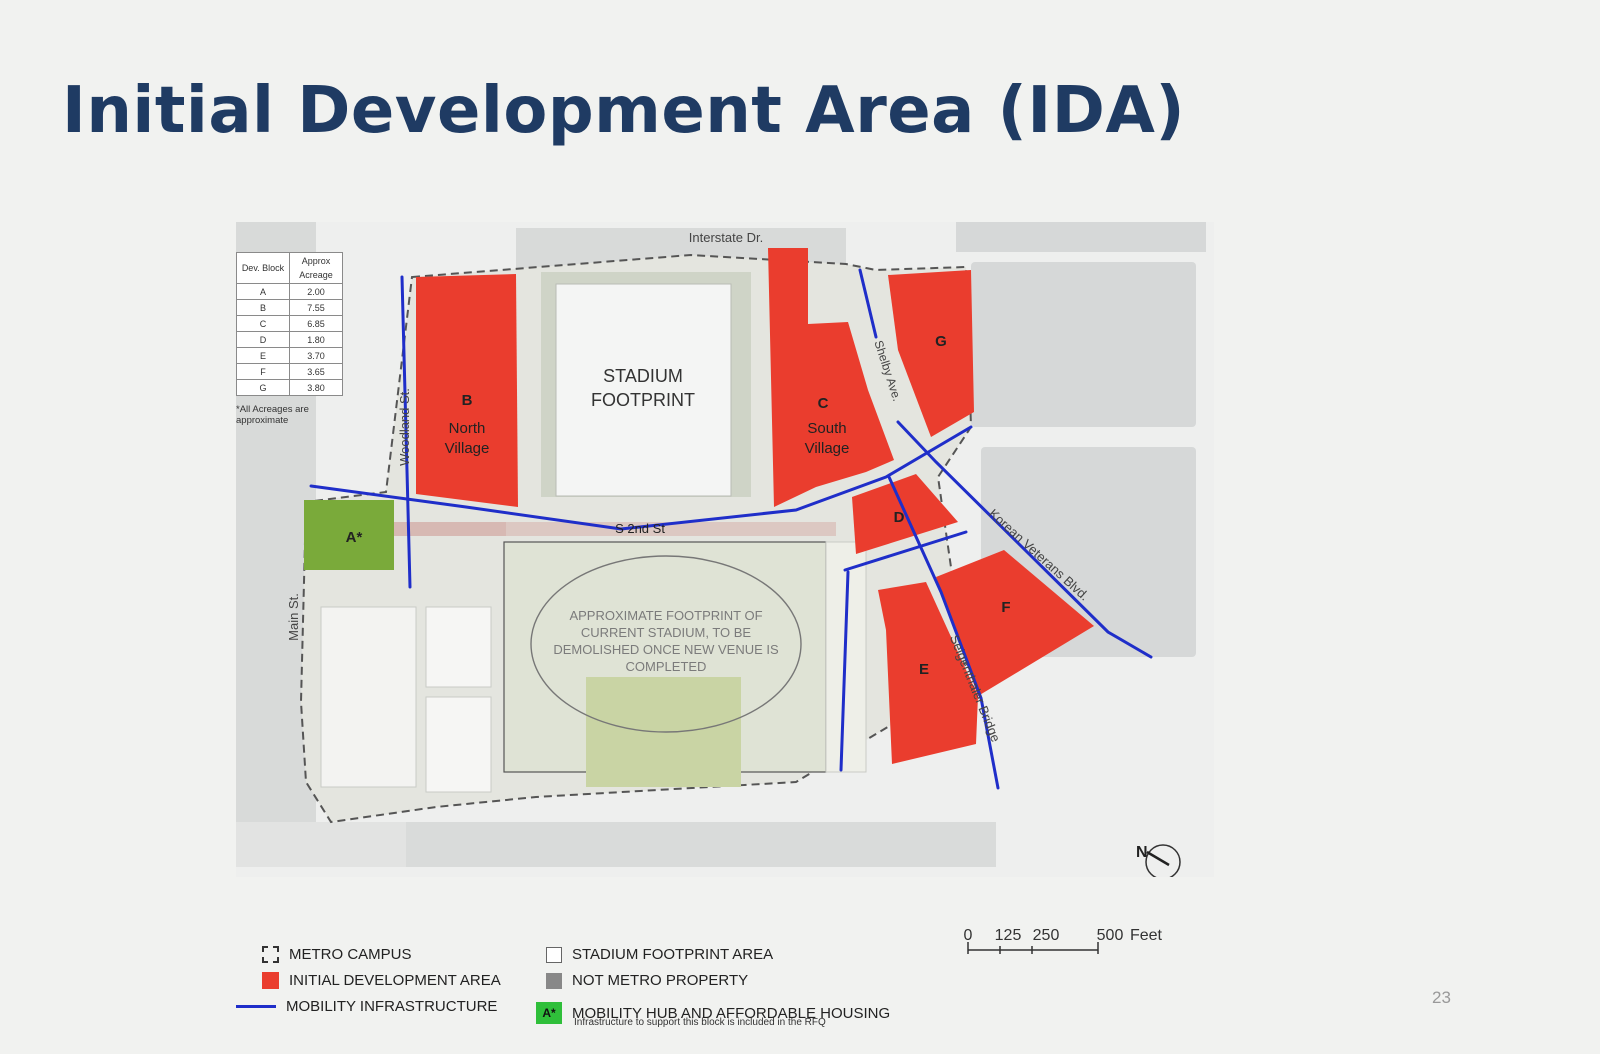  I want to click on legend-metro-campus: METRO CAMPUS, so click(337, 954).